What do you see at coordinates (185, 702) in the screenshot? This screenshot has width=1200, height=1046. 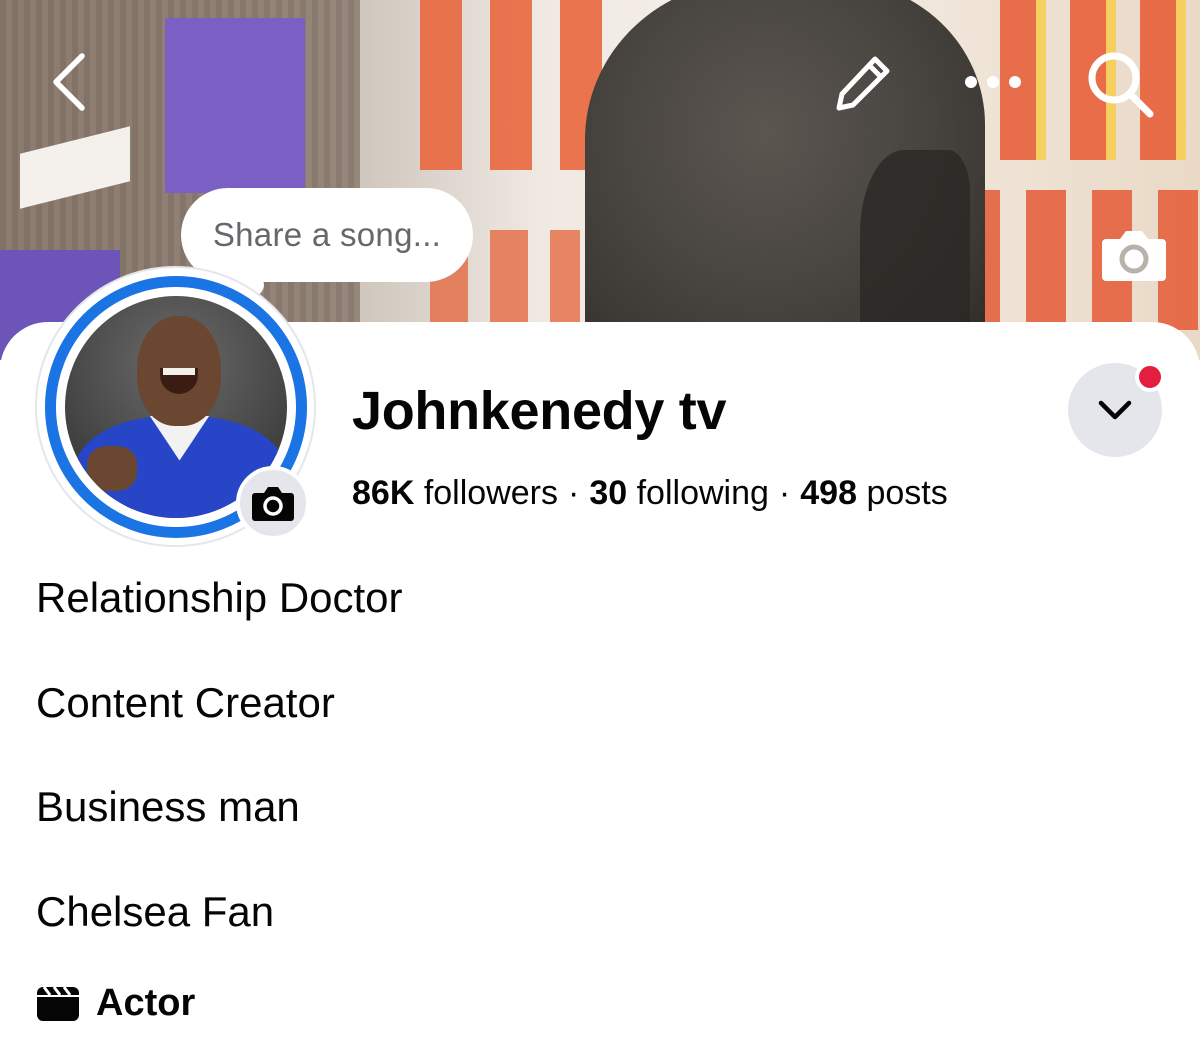 I see `bio-line: Content Creator` at bounding box center [185, 702].